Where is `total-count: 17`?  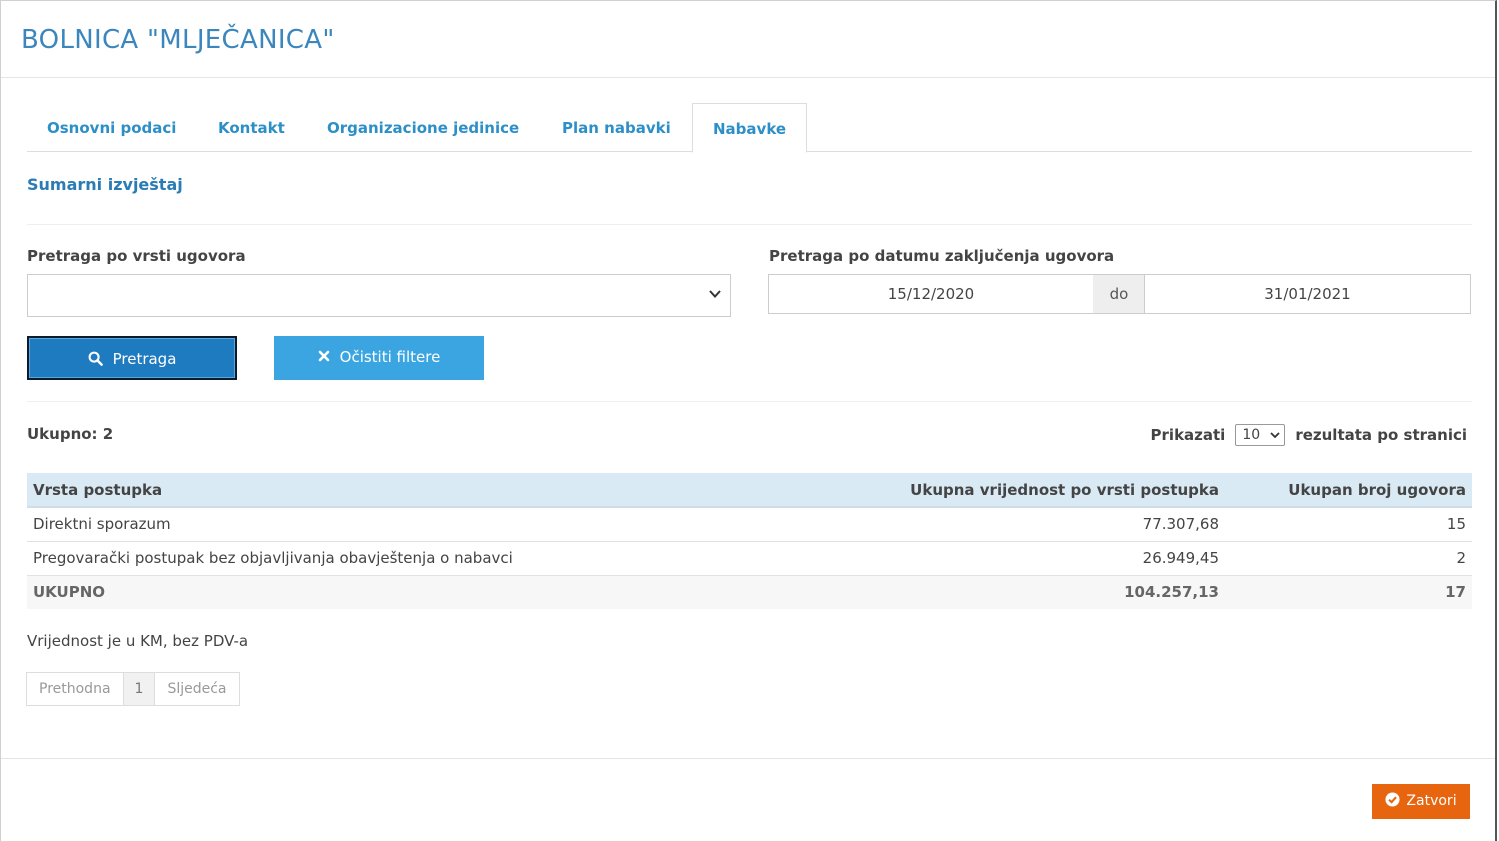
total-count: 17 is located at coordinates (1348, 592).